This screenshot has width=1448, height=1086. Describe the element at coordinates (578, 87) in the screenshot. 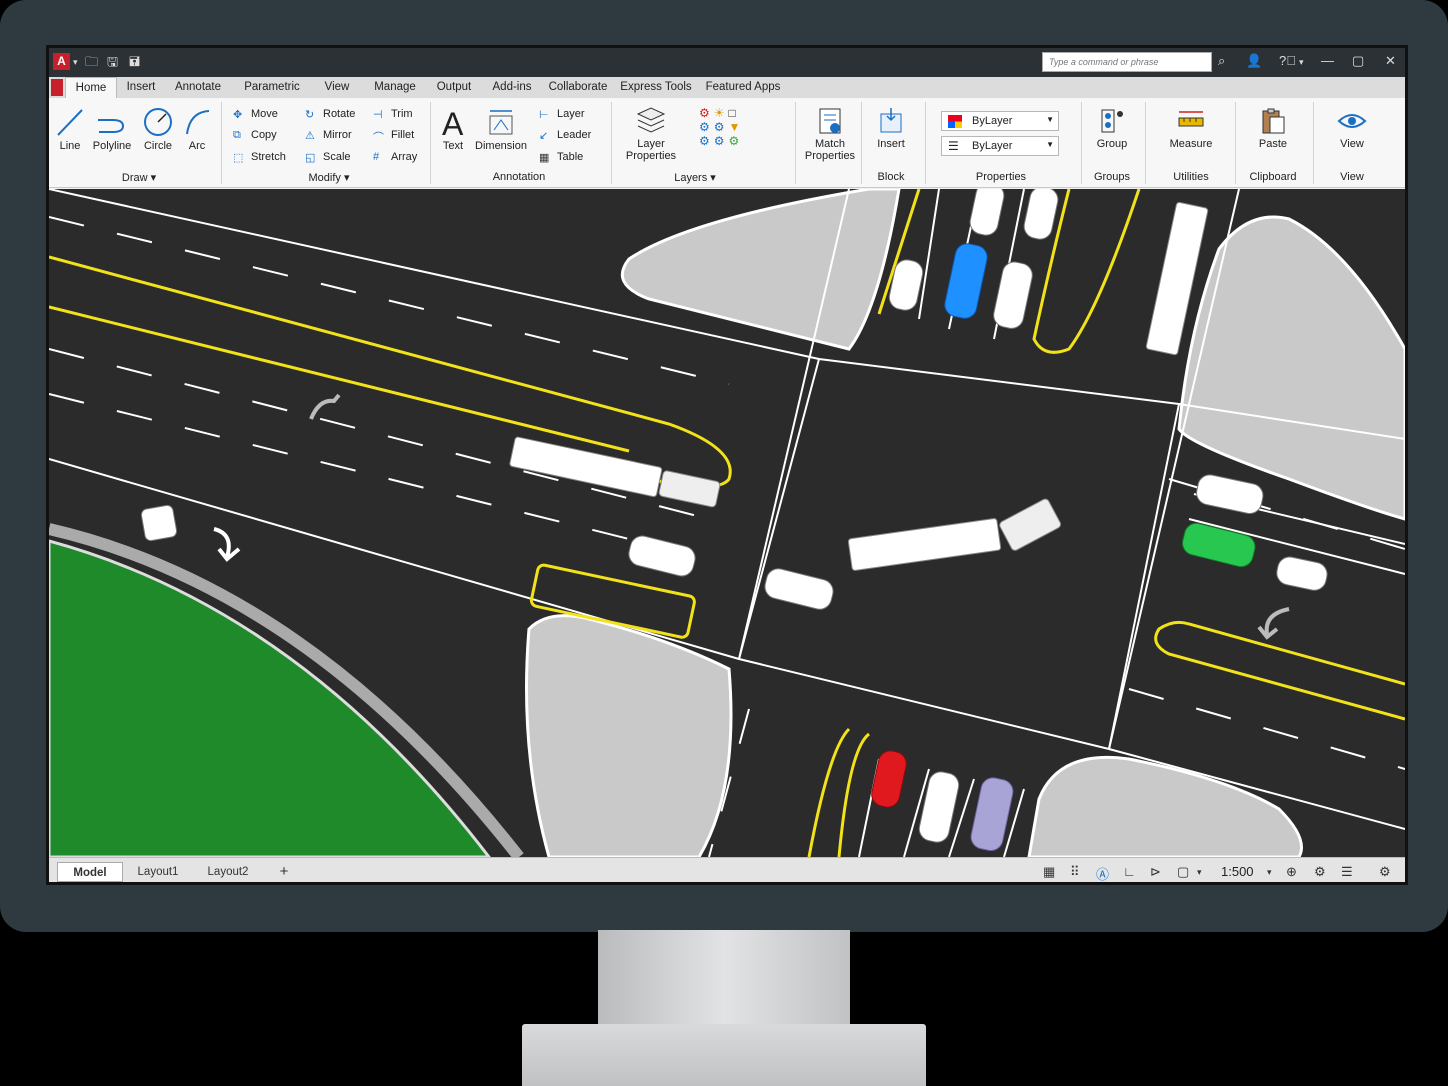

I see `tab-collaborate: Collaborate` at that location.